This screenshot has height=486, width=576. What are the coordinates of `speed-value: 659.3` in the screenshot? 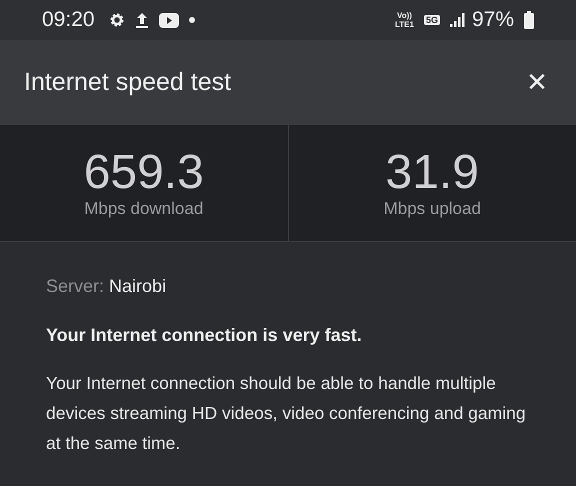 It's located at (144, 173).